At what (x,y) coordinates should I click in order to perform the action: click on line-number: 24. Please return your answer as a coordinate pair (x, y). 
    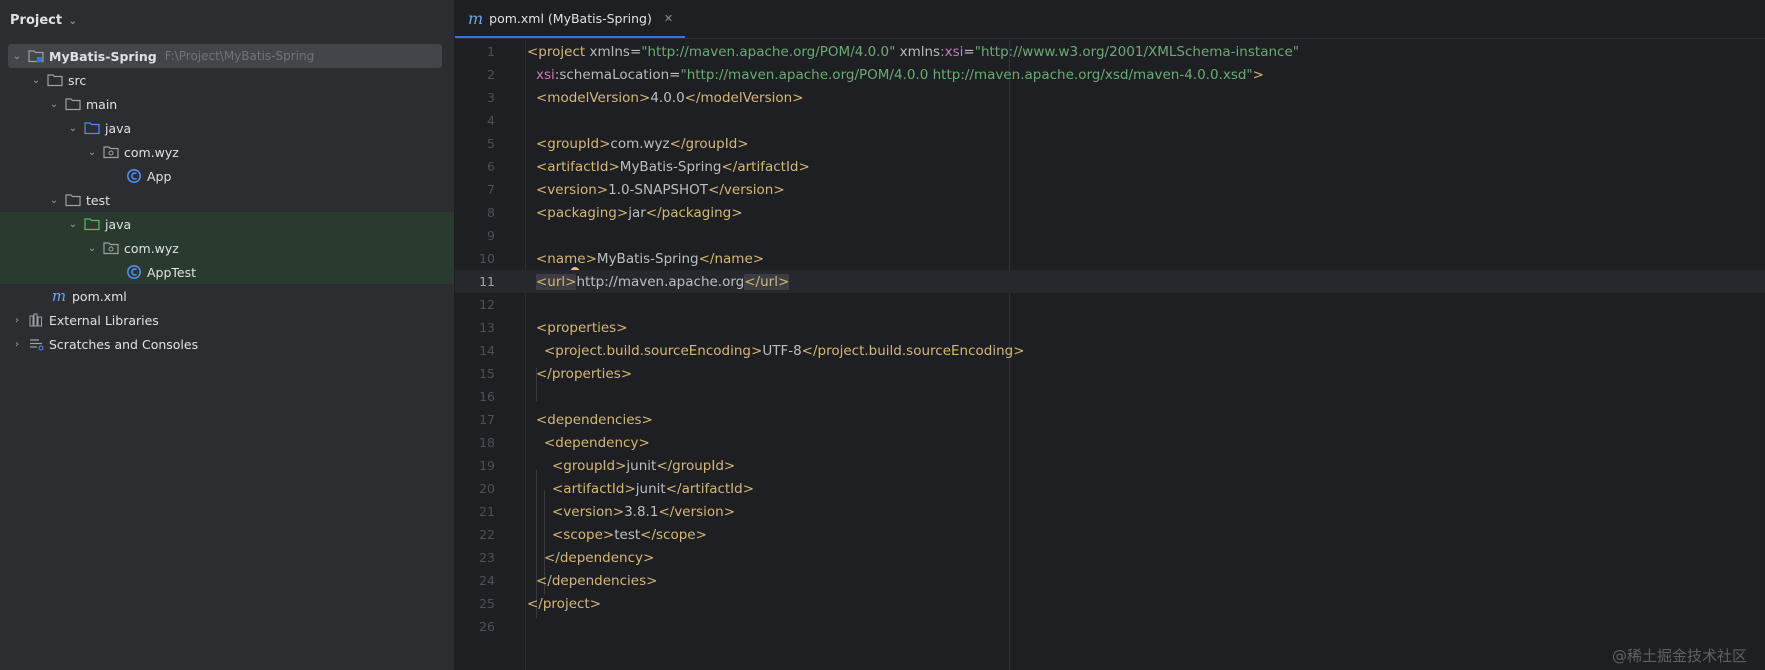
    Looking at the image, I should click on (487, 580).